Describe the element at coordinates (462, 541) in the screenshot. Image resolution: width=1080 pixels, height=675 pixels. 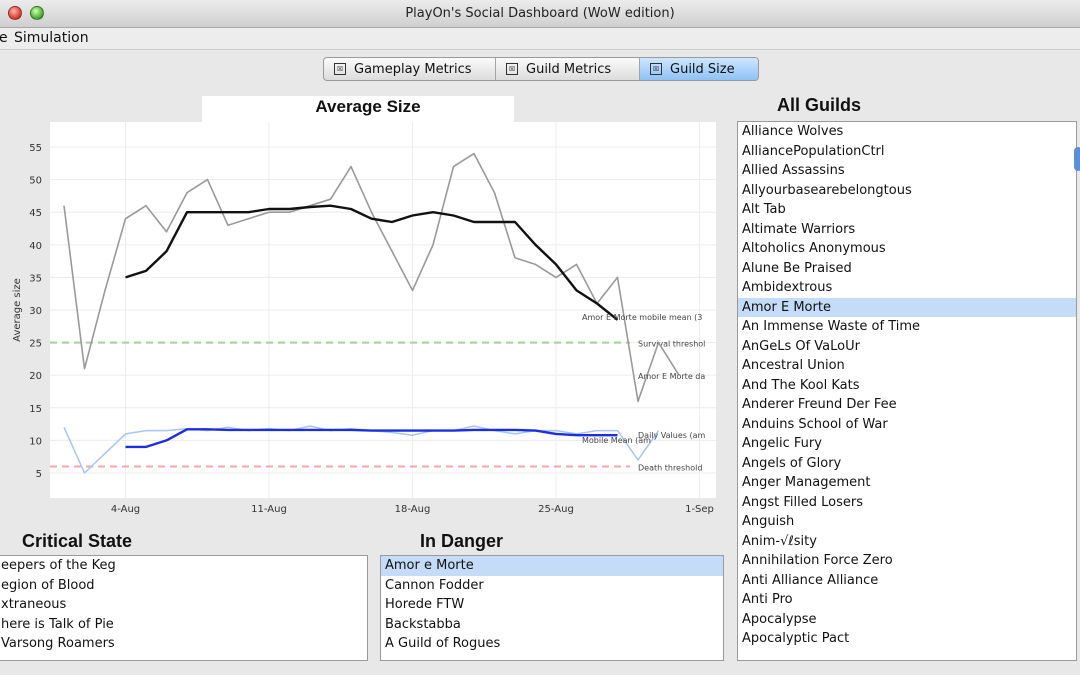
I see `in-danger-heading: In Danger` at that location.